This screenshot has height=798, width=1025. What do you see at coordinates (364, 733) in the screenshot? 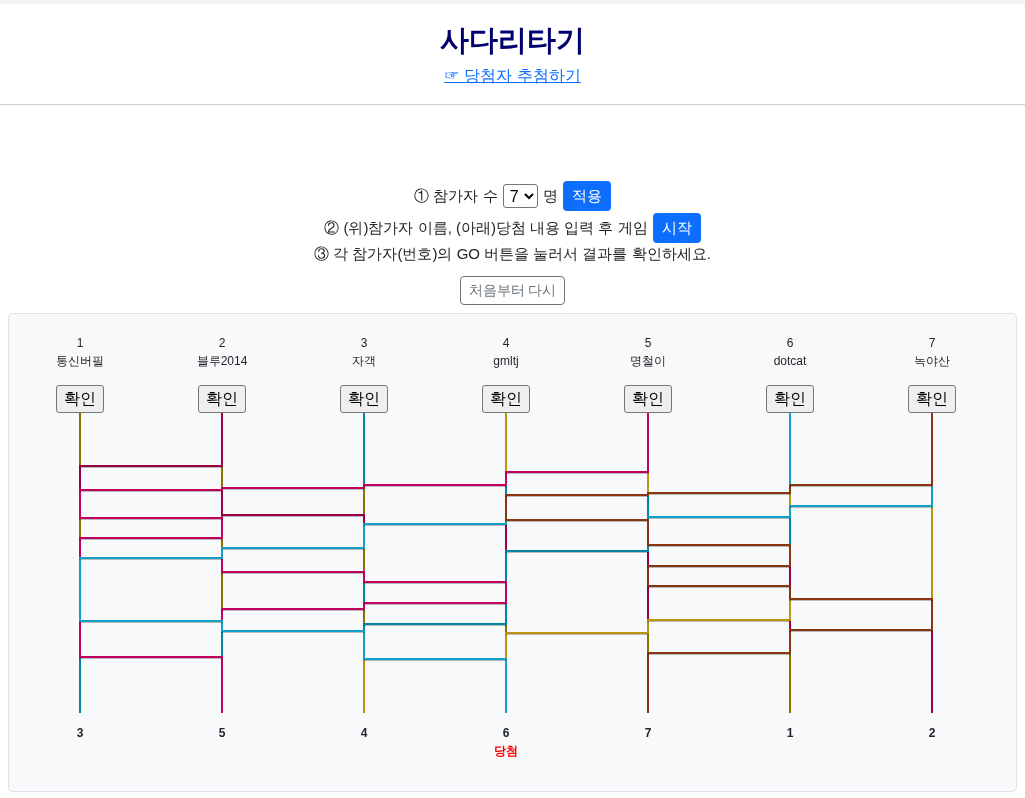
I see `result-label: 4` at bounding box center [364, 733].